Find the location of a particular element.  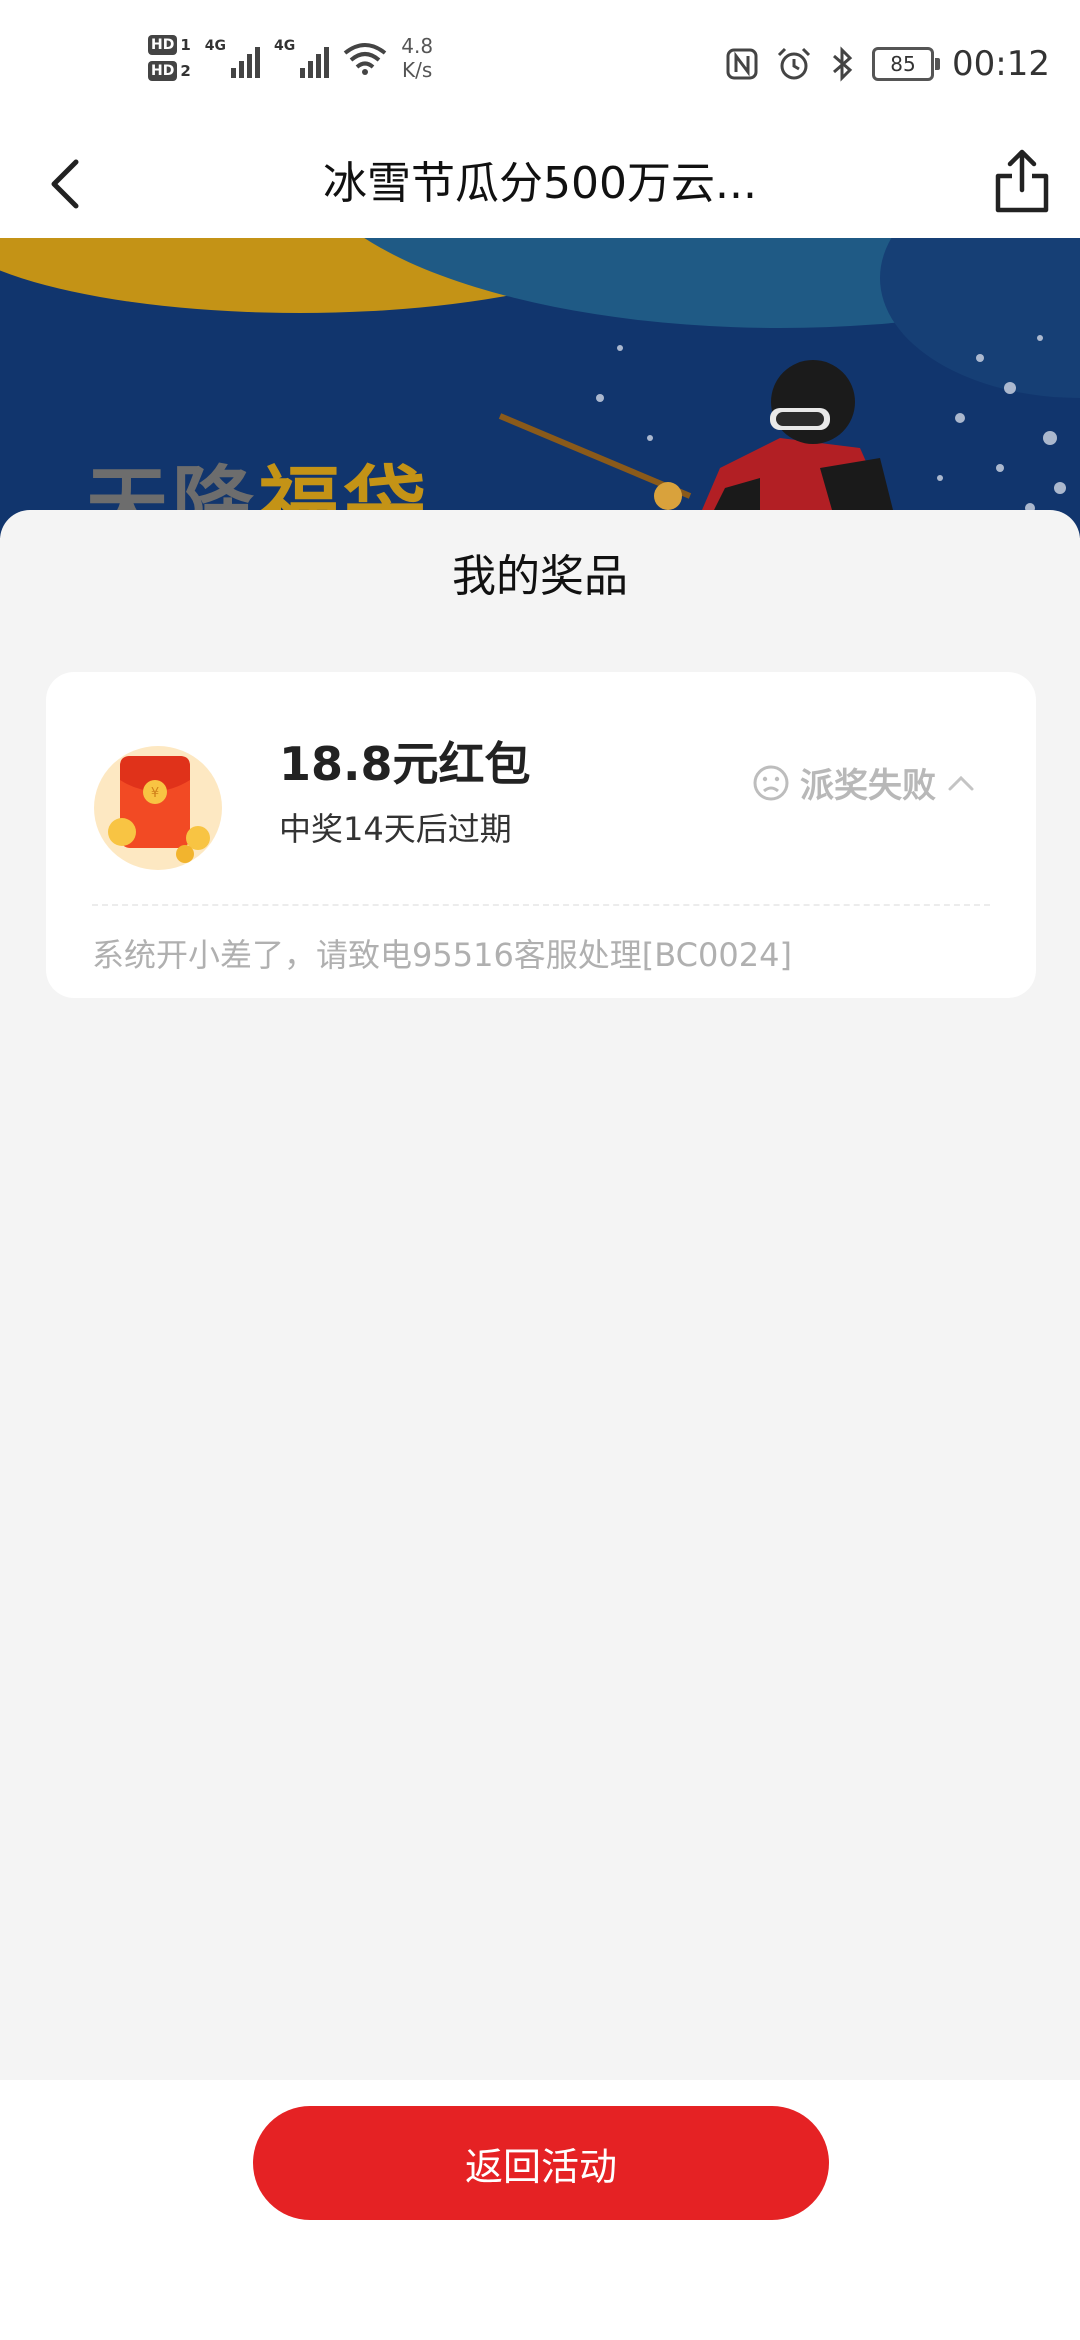

share-icon is located at coordinates (1022, 182).